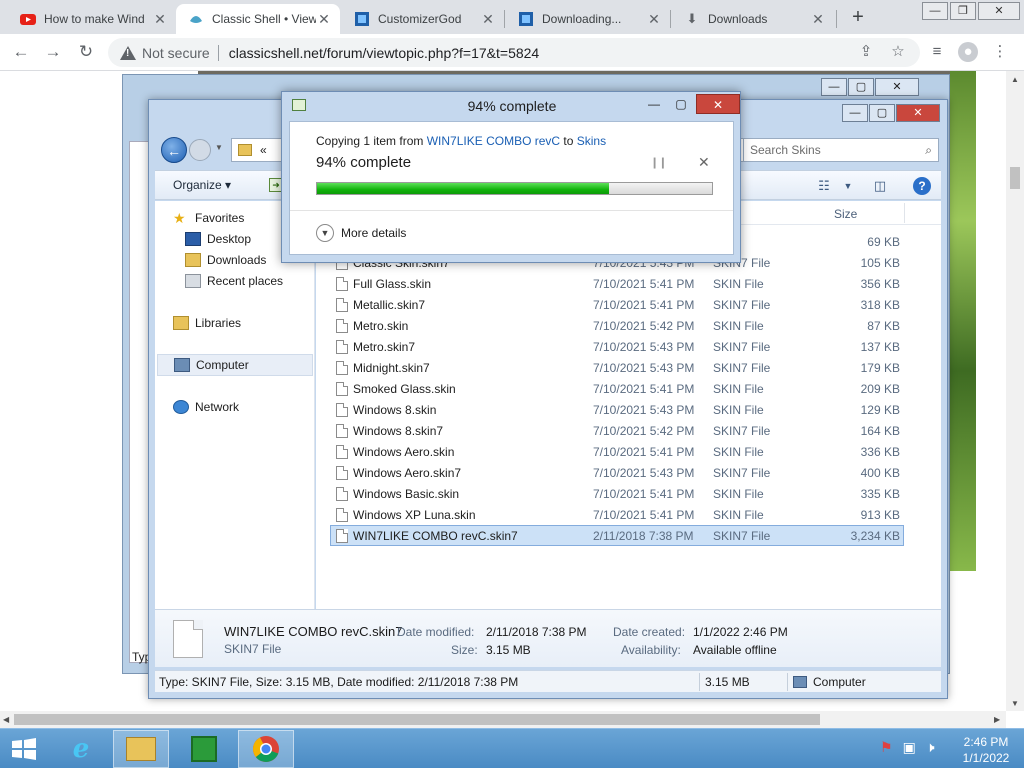  Describe the element at coordinates (493, 141) in the screenshot. I see `source-folder-link: WIN7LIKE COMBO revC` at that location.